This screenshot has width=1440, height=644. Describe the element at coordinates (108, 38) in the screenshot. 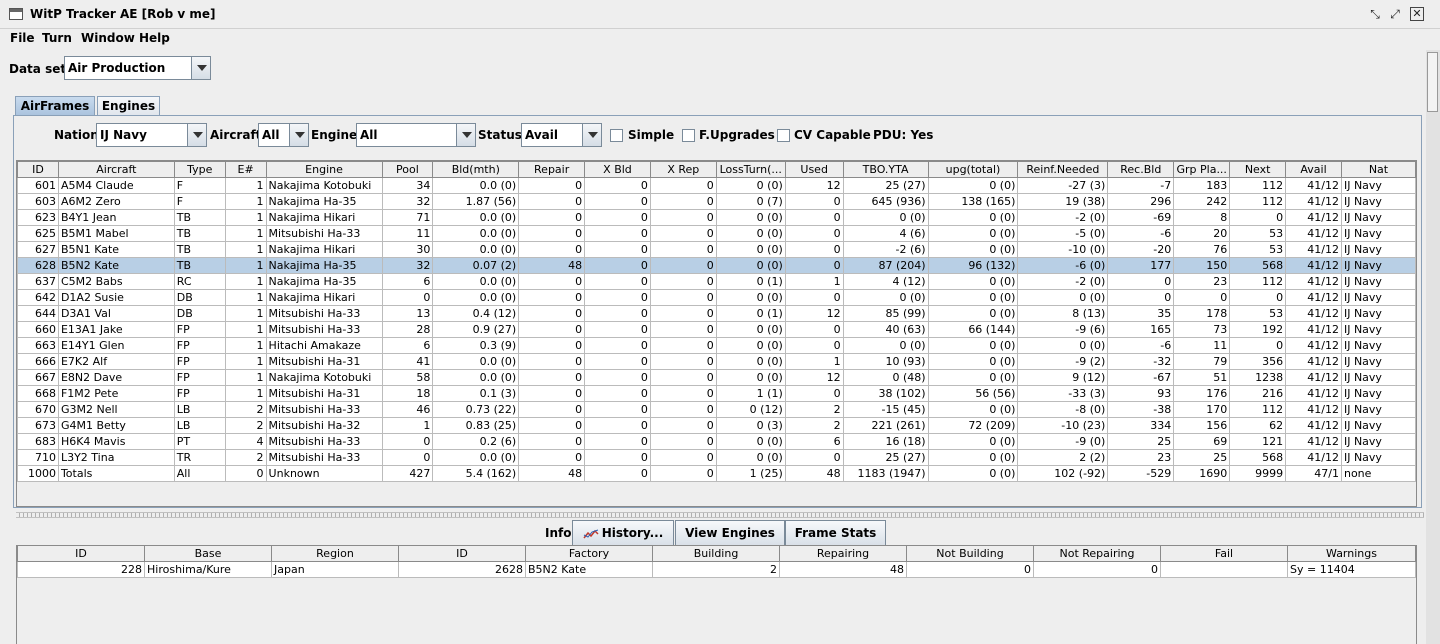

I see `menu-window: Window` at that location.